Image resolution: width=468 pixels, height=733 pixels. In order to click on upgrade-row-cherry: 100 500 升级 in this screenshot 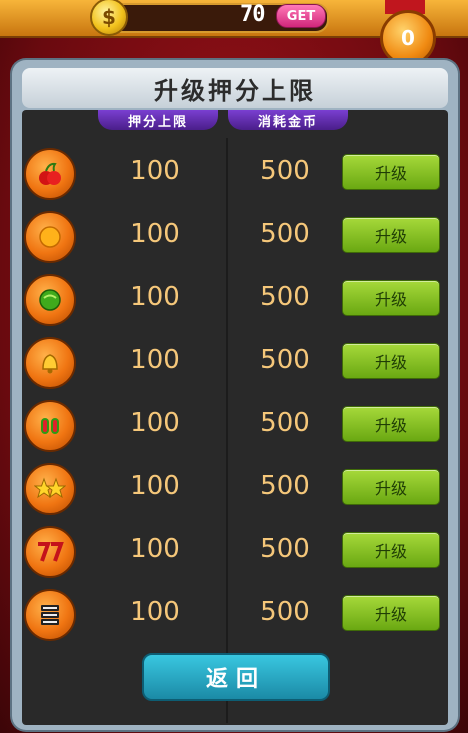, I will do `click(233, 170)`.